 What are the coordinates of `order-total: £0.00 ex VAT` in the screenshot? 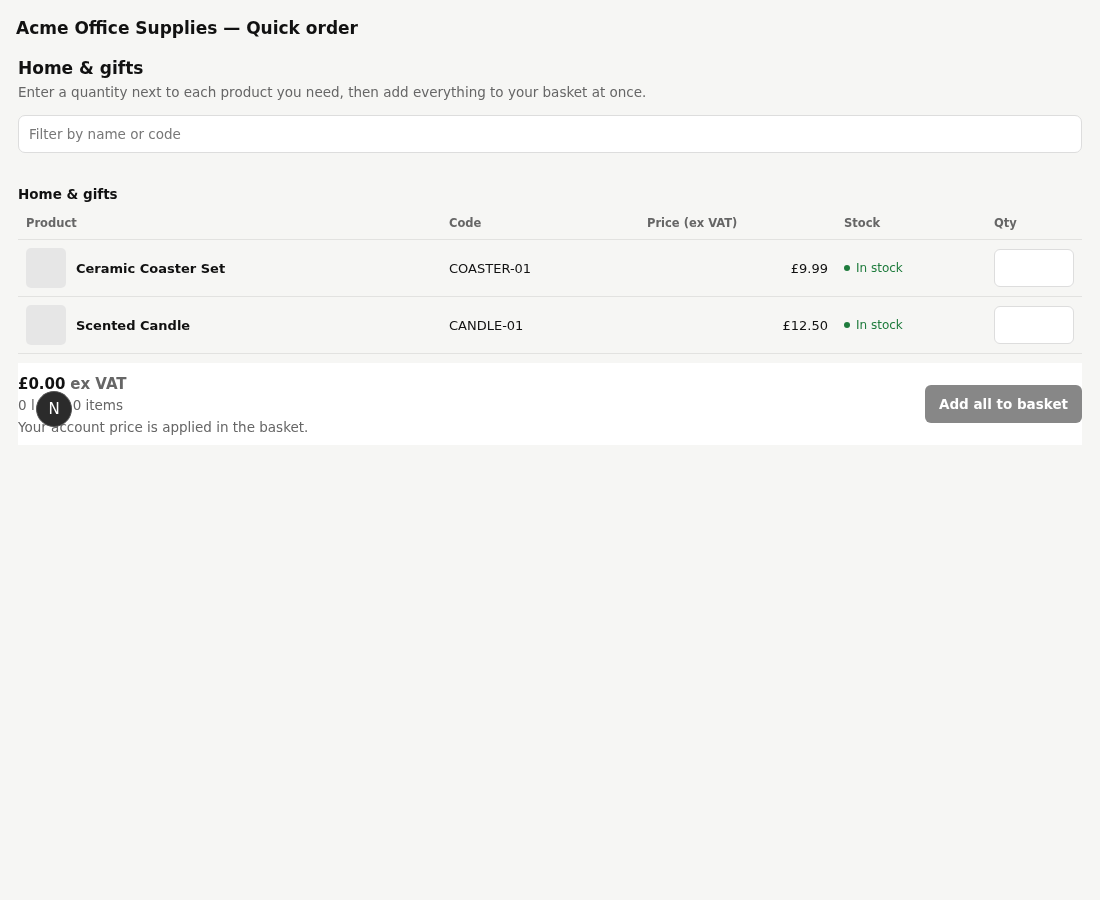 It's located at (73, 384).